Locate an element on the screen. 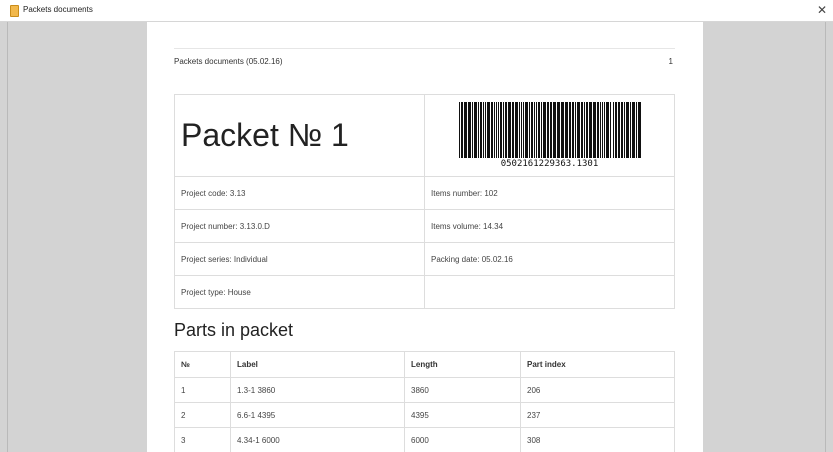 Image resolution: width=833 pixels, height=452 pixels. window-title: Packets documents is located at coordinates (58, 9).